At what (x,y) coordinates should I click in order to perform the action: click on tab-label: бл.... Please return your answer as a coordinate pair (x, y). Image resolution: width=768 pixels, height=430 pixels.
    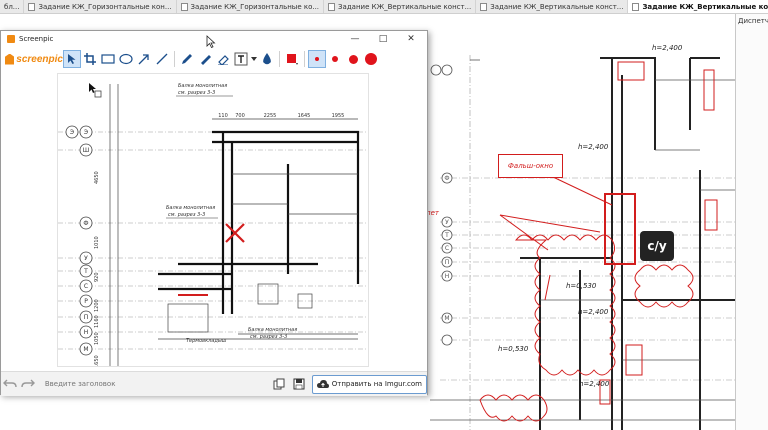
    Looking at the image, I should click on (12, 6).